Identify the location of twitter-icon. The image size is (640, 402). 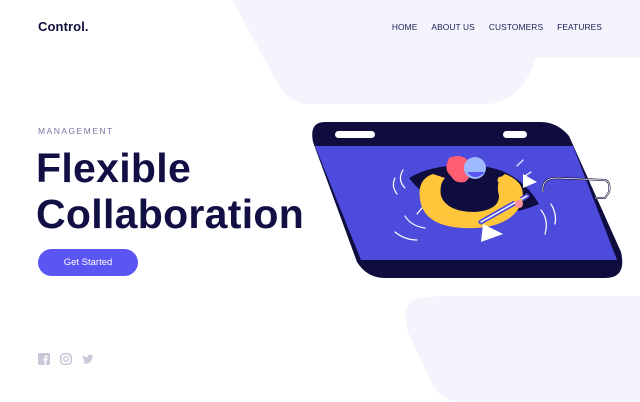
(88, 358).